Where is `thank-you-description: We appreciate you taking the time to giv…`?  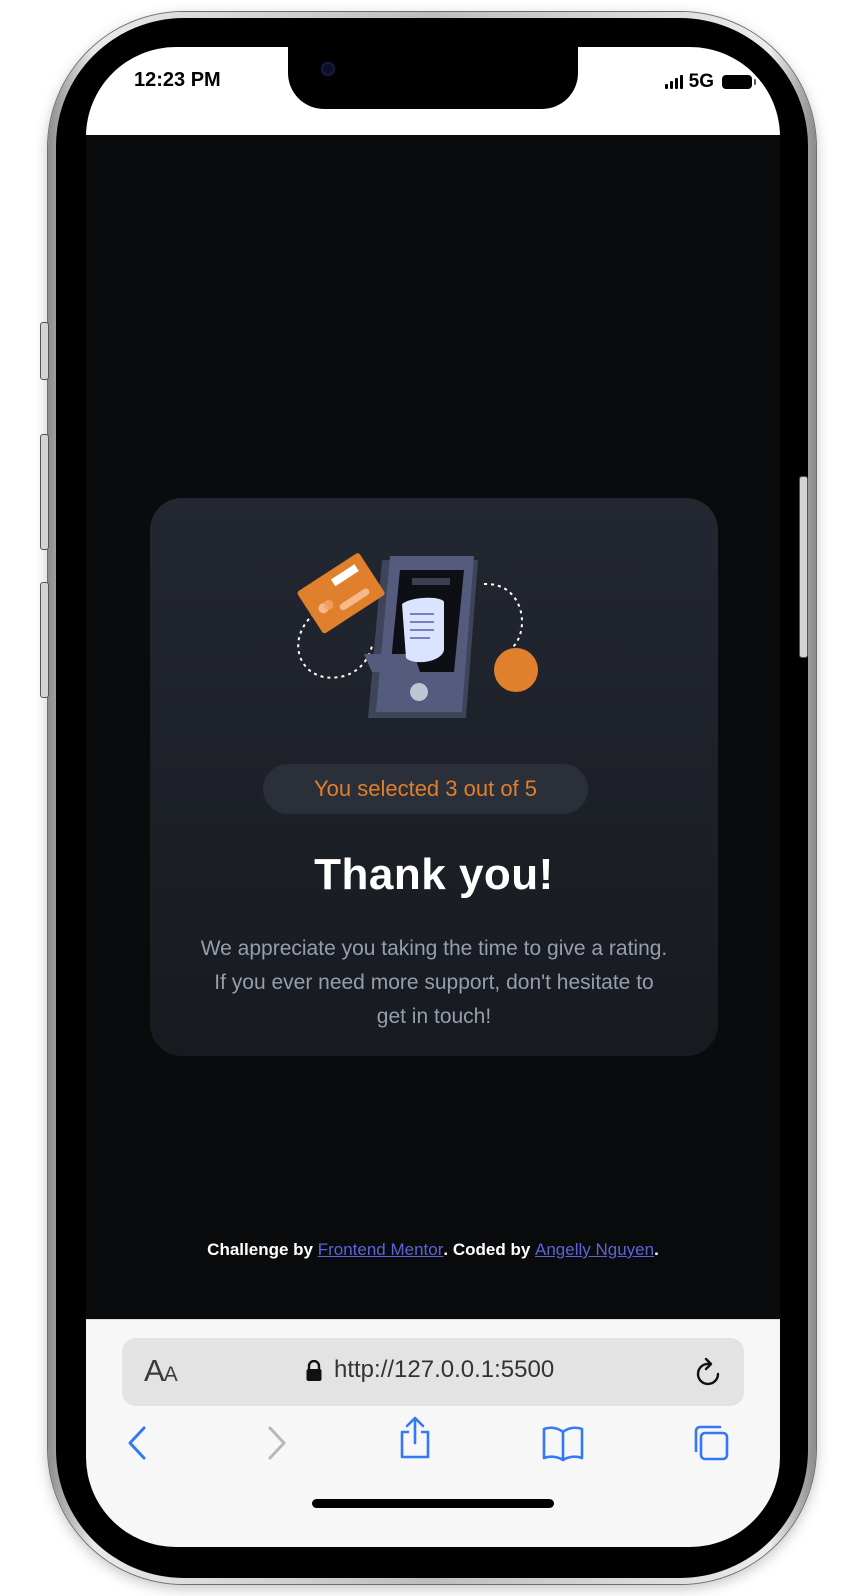 thank-you-description: We appreciate you taking the time to giv… is located at coordinates (434, 982).